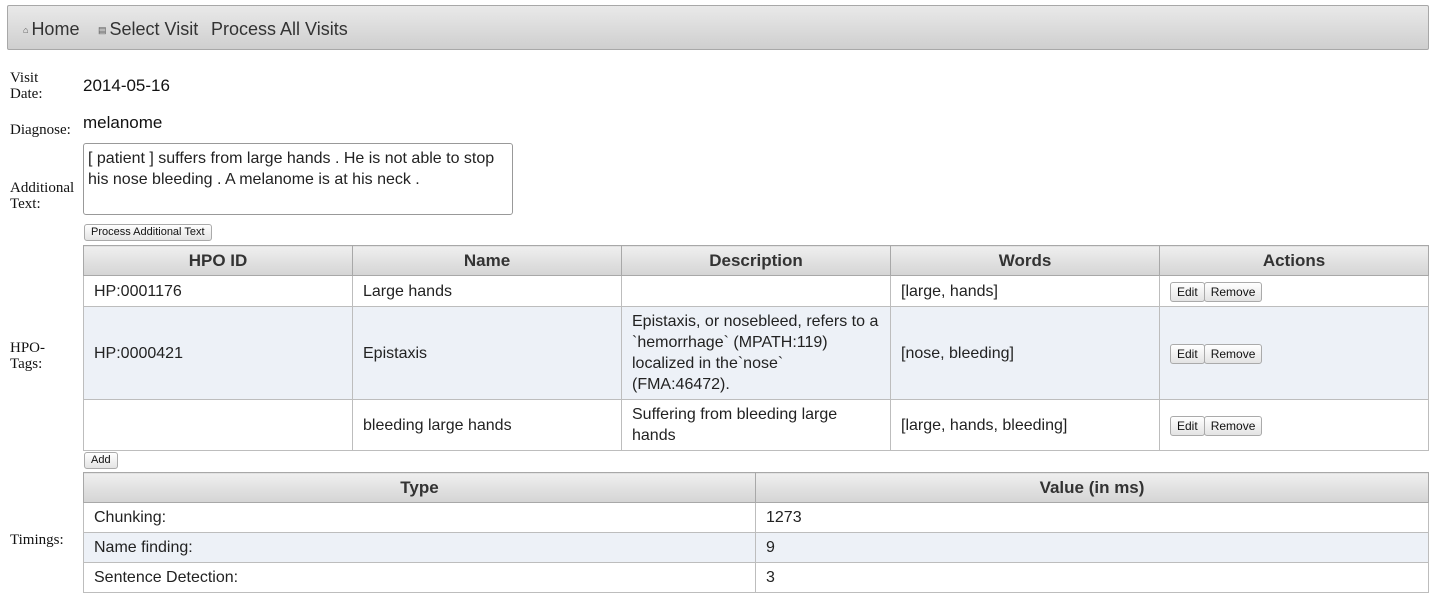 Image resolution: width=1436 pixels, height=608 pixels. Describe the element at coordinates (419, 487) in the screenshot. I see `column-header-type: Type` at that location.